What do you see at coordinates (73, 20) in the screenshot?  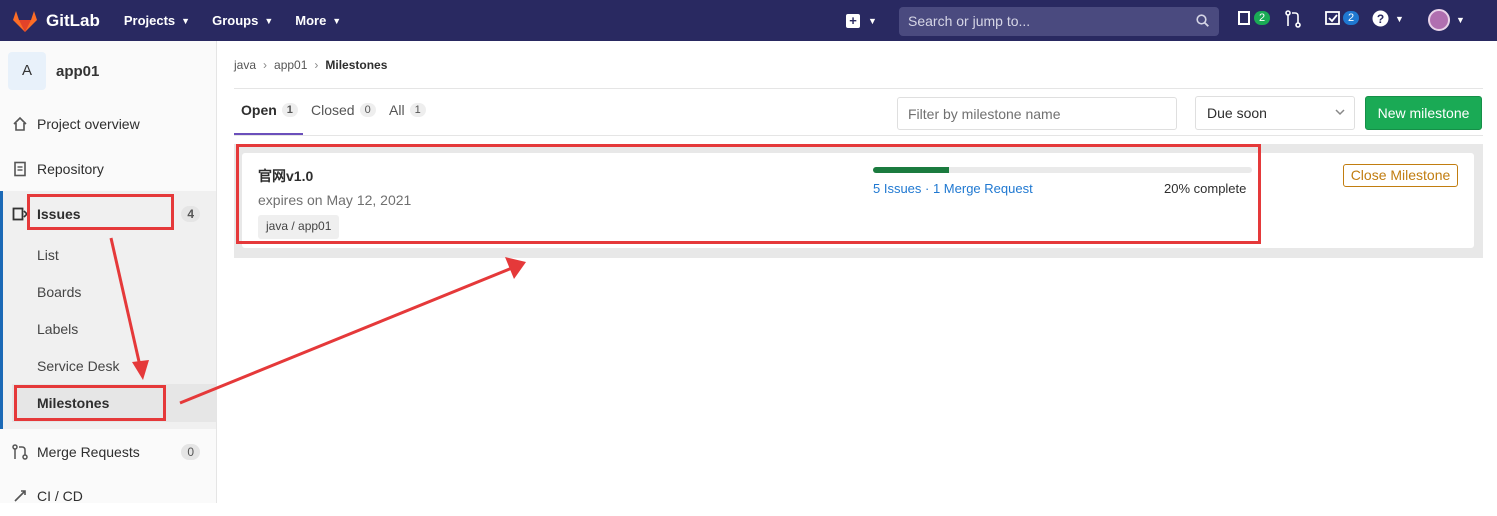 I see `brand-name: GitLab` at bounding box center [73, 20].